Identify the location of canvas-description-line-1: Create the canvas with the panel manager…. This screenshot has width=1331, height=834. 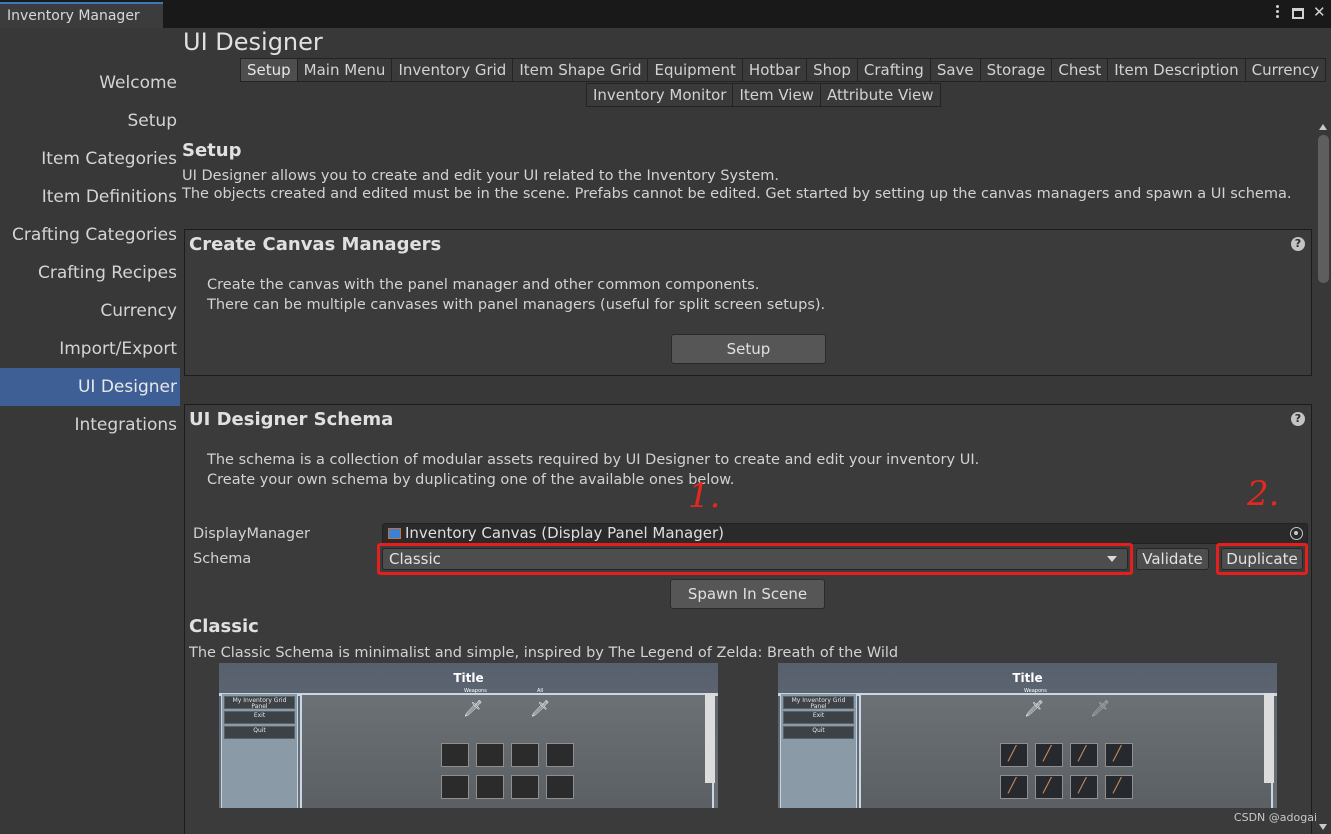
(483, 285).